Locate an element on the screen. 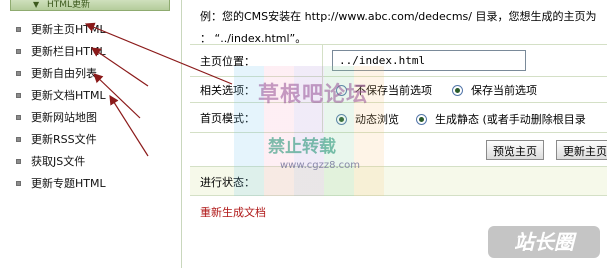 Image resolution: width=607 pixels, height=268 pixels. menu-item-update-homepage: 更新主页HTML is located at coordinates (61, 29).